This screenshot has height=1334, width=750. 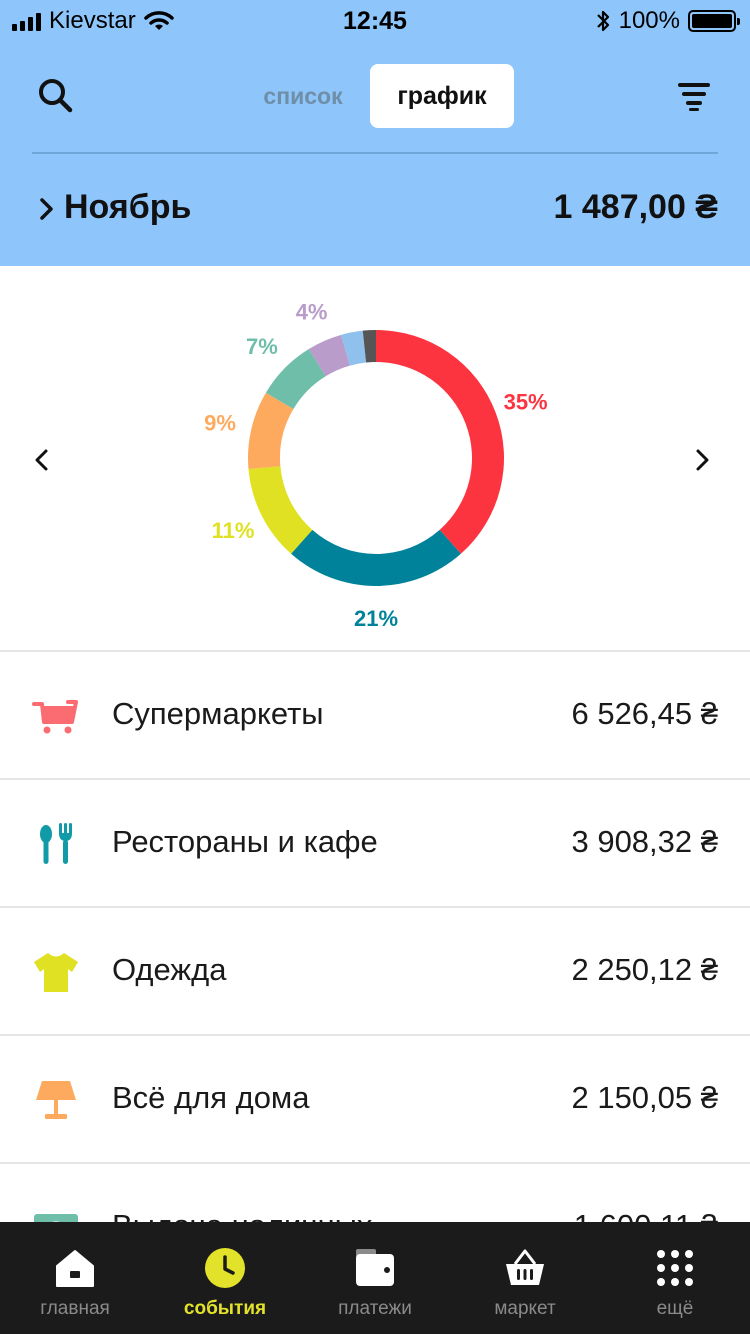 I want to click on tab-label: платежи, so click(x=375, y=1308).